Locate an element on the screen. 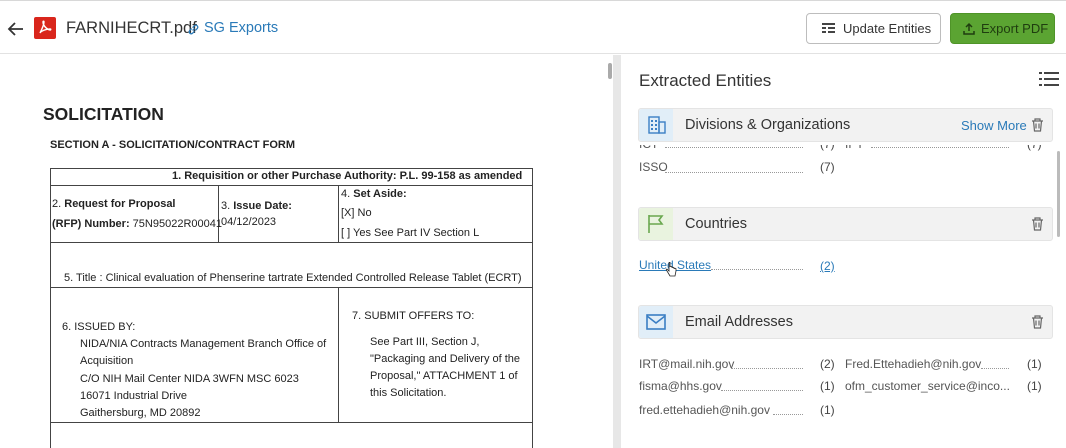 Image resolution: width=1066 pixels, height=448 pixels. issued-by-label: 6. ISSUED BY: is located at coordinates (99, 327).